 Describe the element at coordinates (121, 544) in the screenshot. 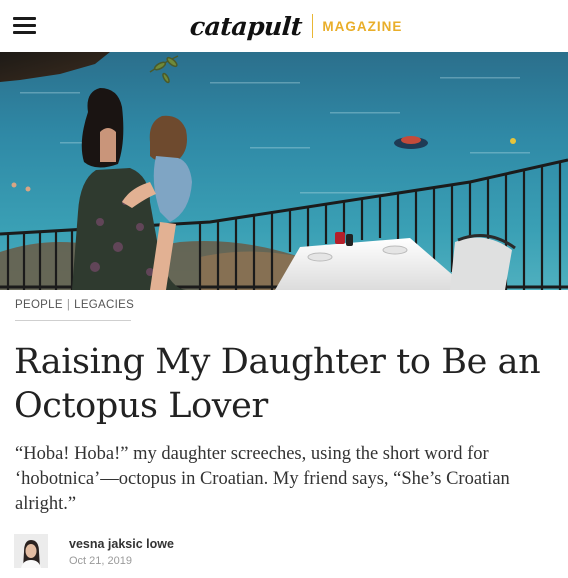

I see `author-name: vesna jaksic lowe` at that location.